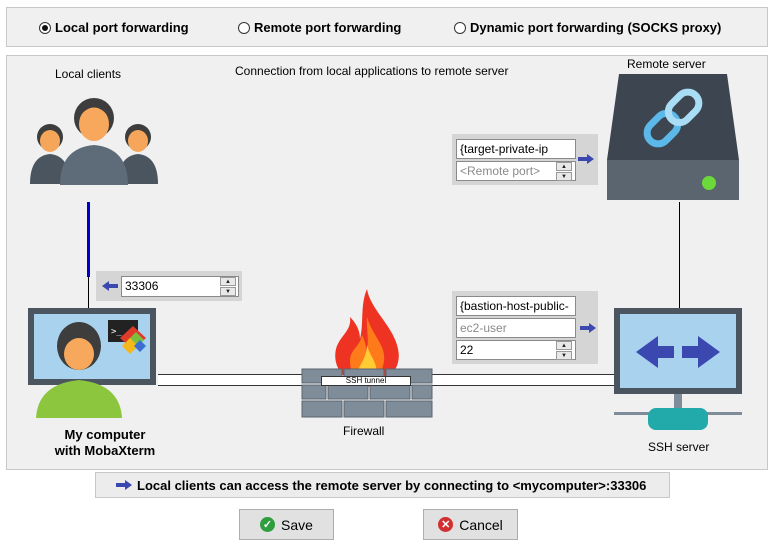 Image resolution: width=775 pixels, height=545 pixels. I want to click on ssh-server-label: SSH server, so click(679, 447).